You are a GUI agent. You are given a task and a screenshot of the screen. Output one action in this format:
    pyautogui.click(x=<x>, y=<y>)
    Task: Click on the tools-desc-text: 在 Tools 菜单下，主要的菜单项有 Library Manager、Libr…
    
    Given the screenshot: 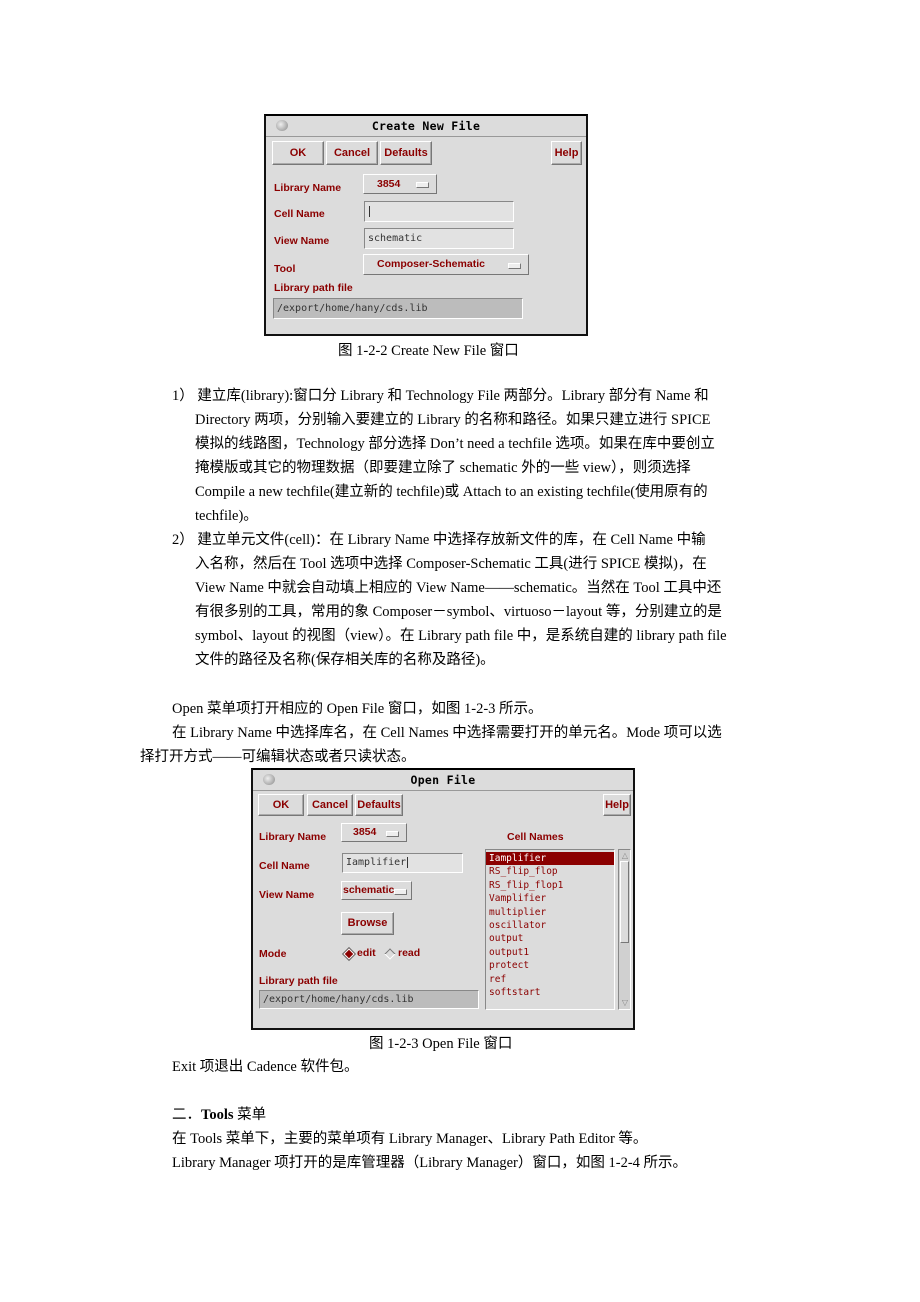 What is the action you would take?
    pyautogui.click(x=410, y=1139)
    